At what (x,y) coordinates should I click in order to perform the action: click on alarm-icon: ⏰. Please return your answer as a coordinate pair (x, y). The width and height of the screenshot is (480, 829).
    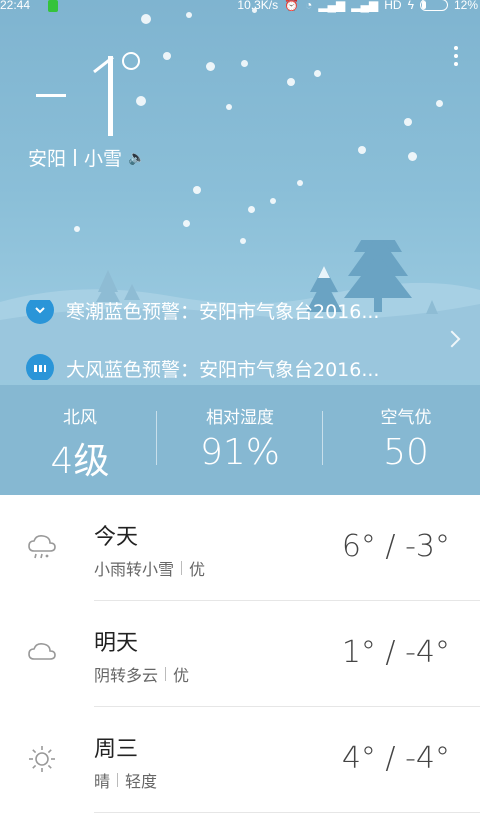
    Looking at the image, I should click on (292, 6).